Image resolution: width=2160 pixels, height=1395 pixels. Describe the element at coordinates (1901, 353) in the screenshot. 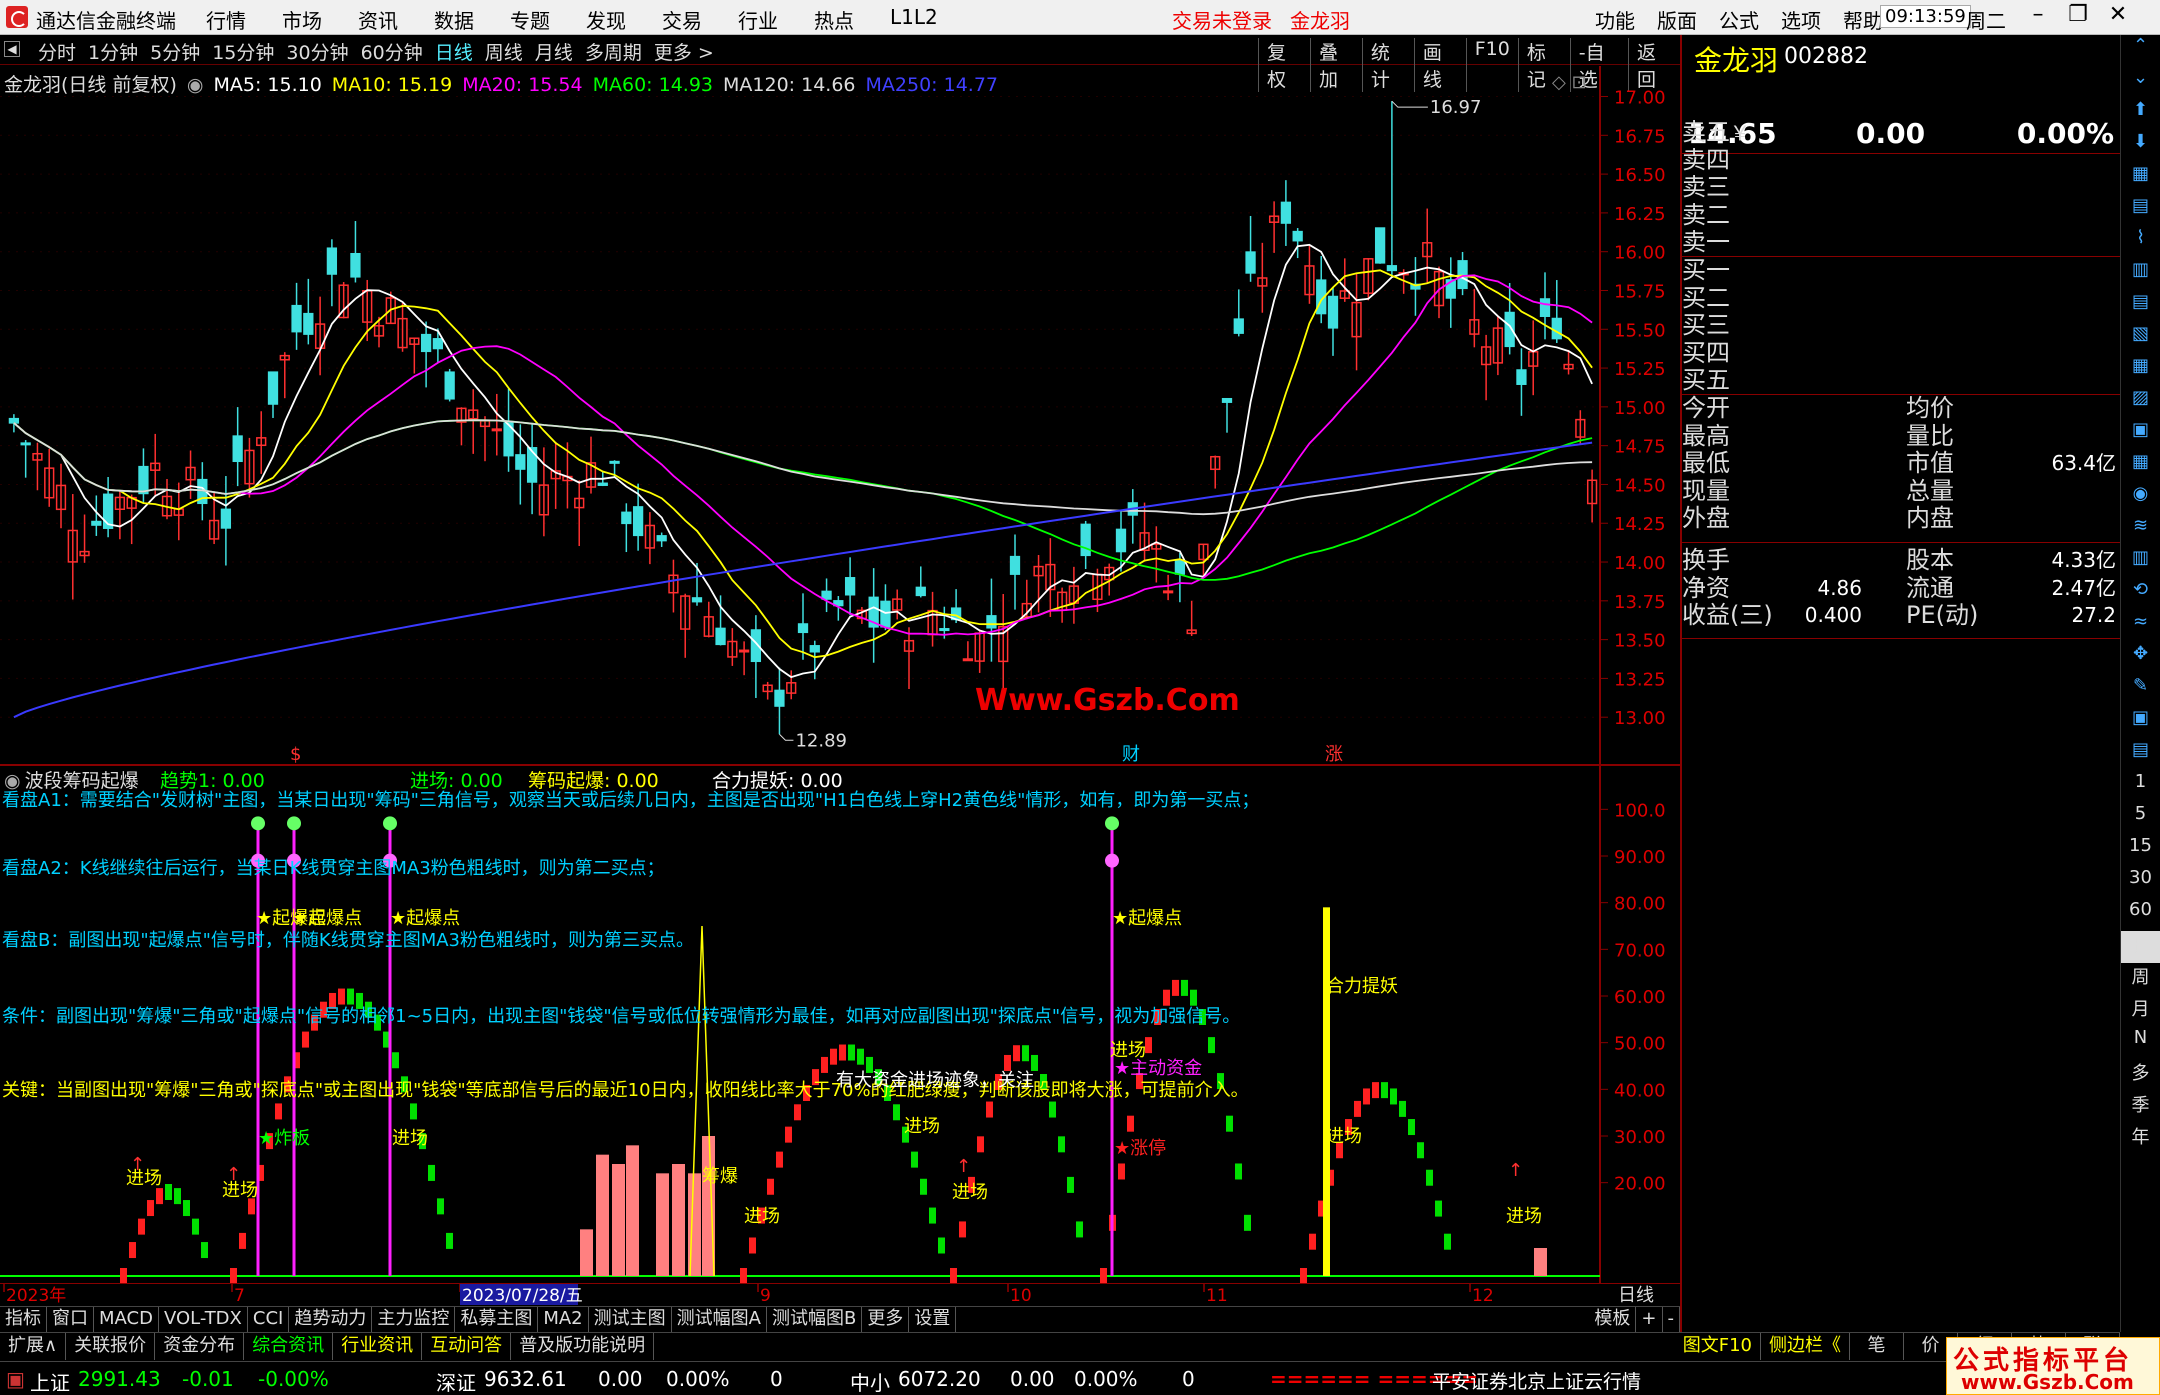

I see `buy-level-3: 买四` at that location.